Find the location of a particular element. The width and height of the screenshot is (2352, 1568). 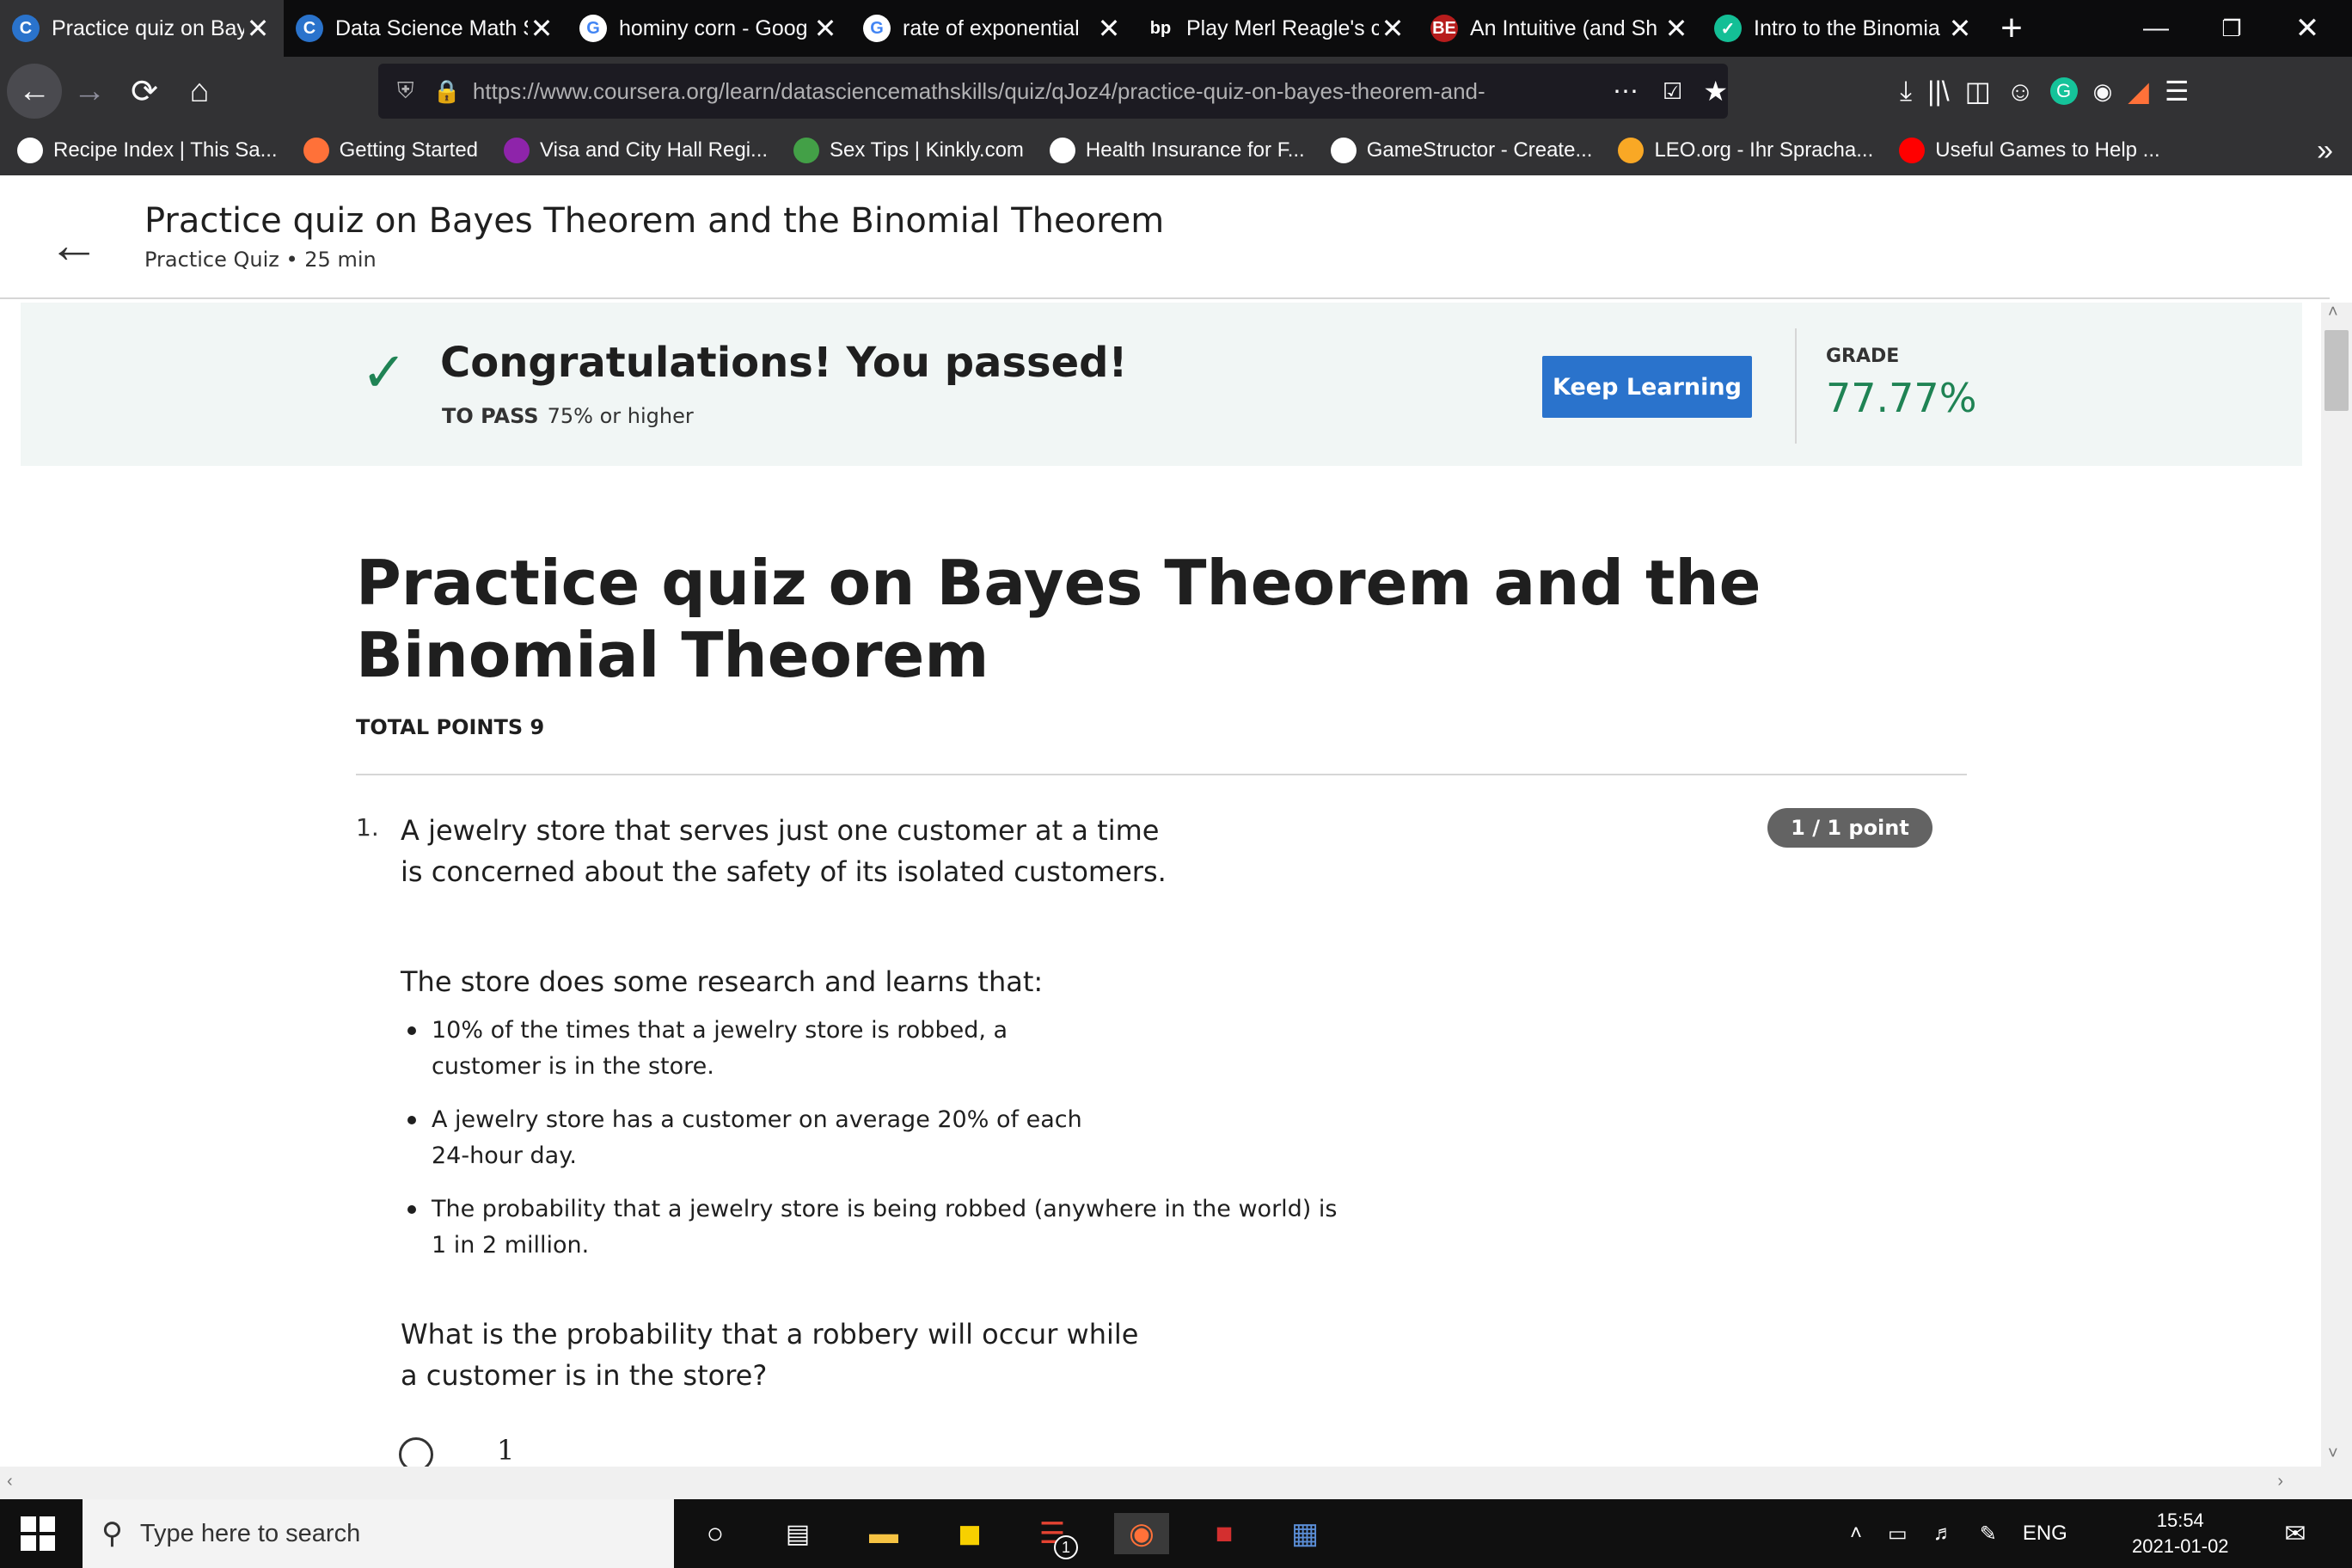

bookmark-item: Sex Tips | Kinkly.com is located at coordinates (908, 150).